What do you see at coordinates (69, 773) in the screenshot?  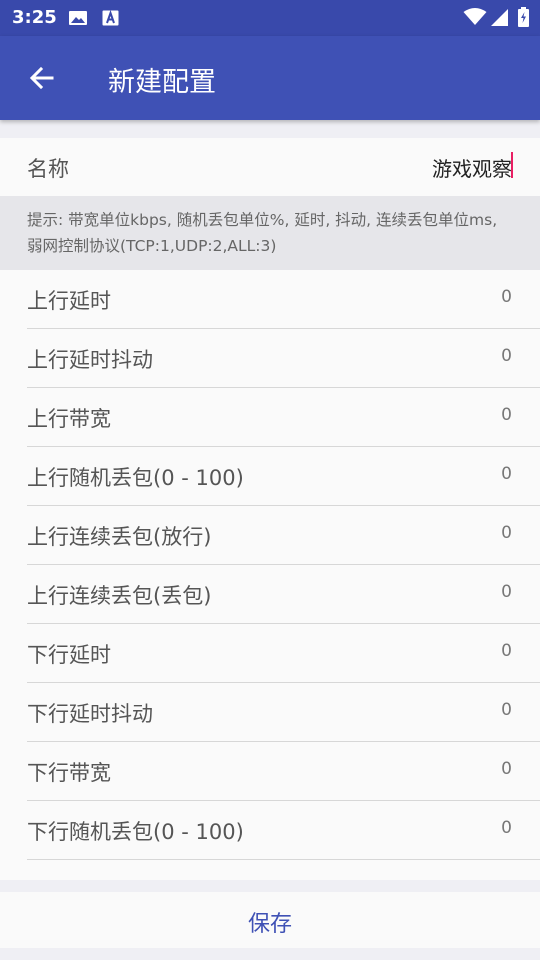 I see `list-item-label: 下行带宽` at bounding box center [69, 773].